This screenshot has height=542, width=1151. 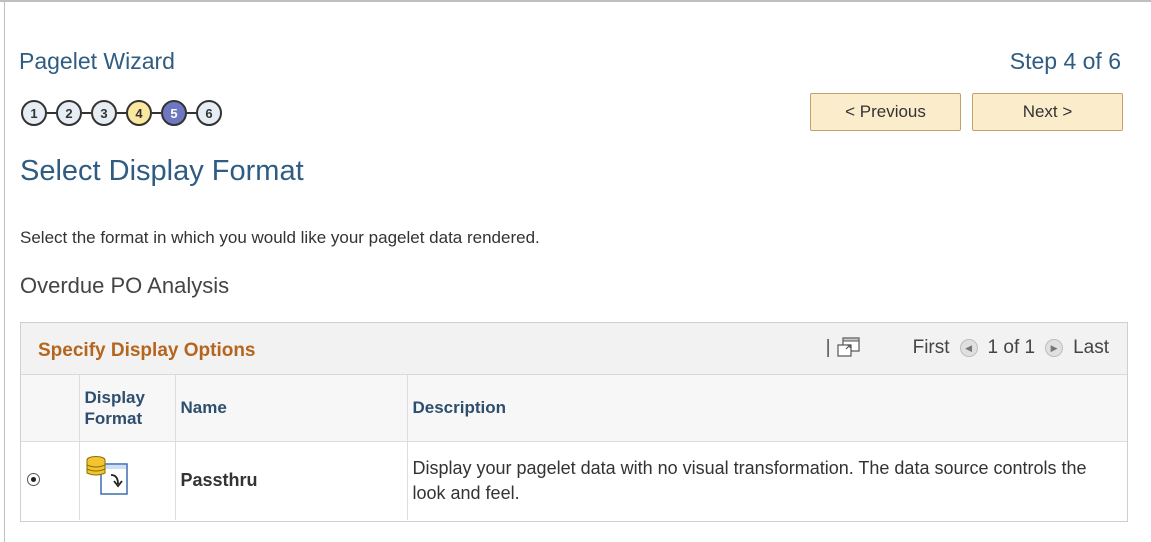 I want to click on wizard-title: Pagelet Wizard, so click(x=97, y=61).